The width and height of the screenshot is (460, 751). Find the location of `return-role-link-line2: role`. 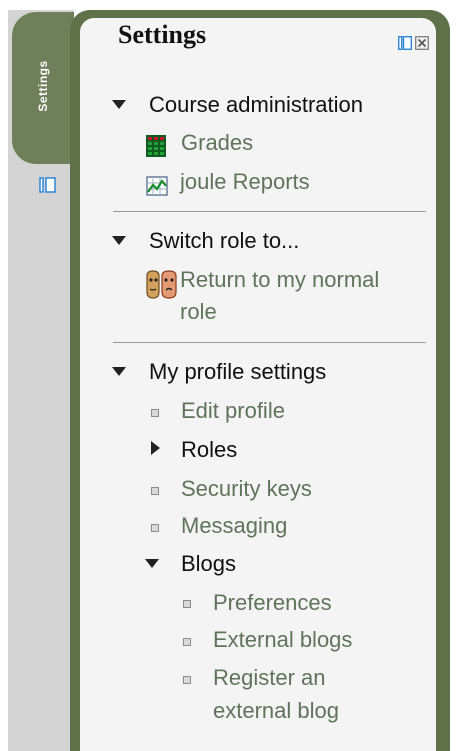

return-role-link-line2: role is located at coordinates (198, 312).